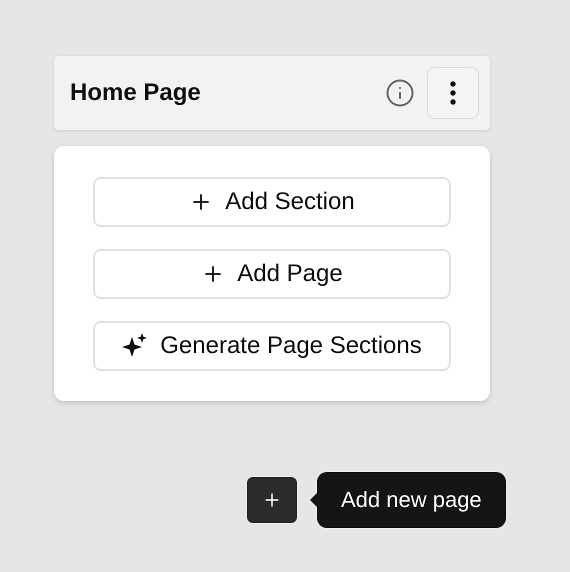 This screenshot has width=570, height=572. I want to click on tooltip-pointer, so click(313, 500).